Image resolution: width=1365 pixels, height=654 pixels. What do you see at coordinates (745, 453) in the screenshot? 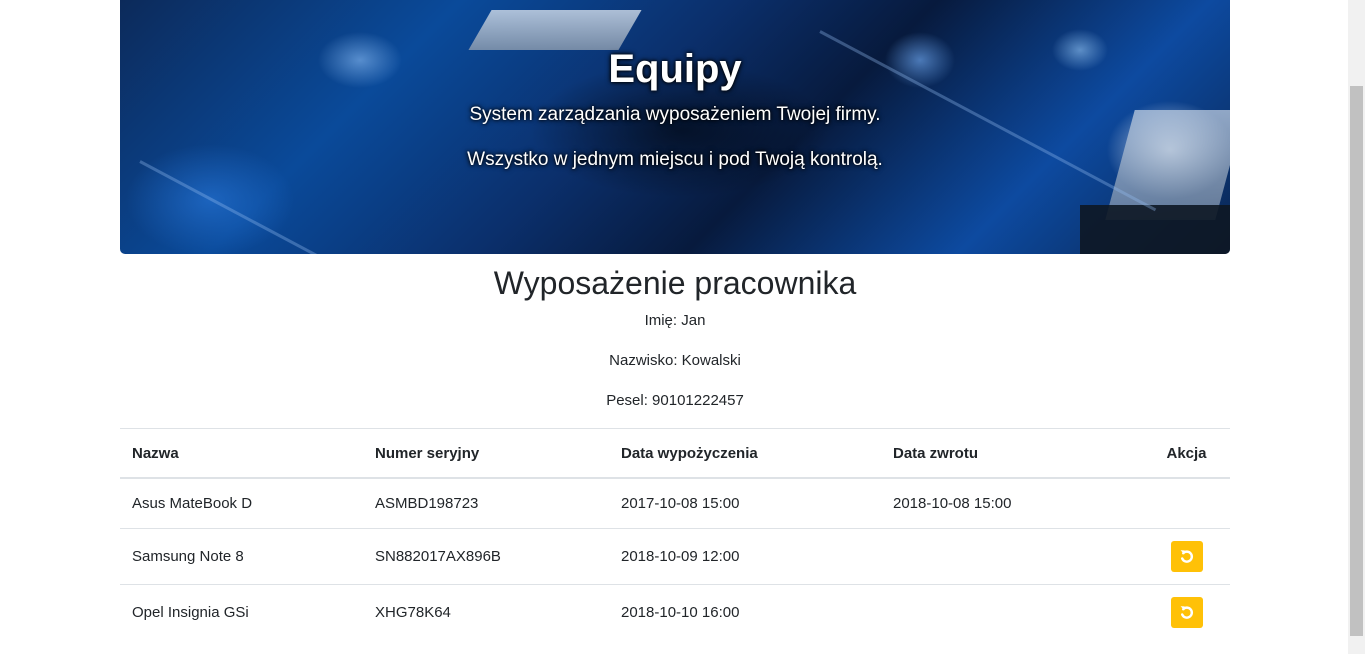
I see `column-header-rent-date: Data wypożyczenia` at bounding box center [745, 453].